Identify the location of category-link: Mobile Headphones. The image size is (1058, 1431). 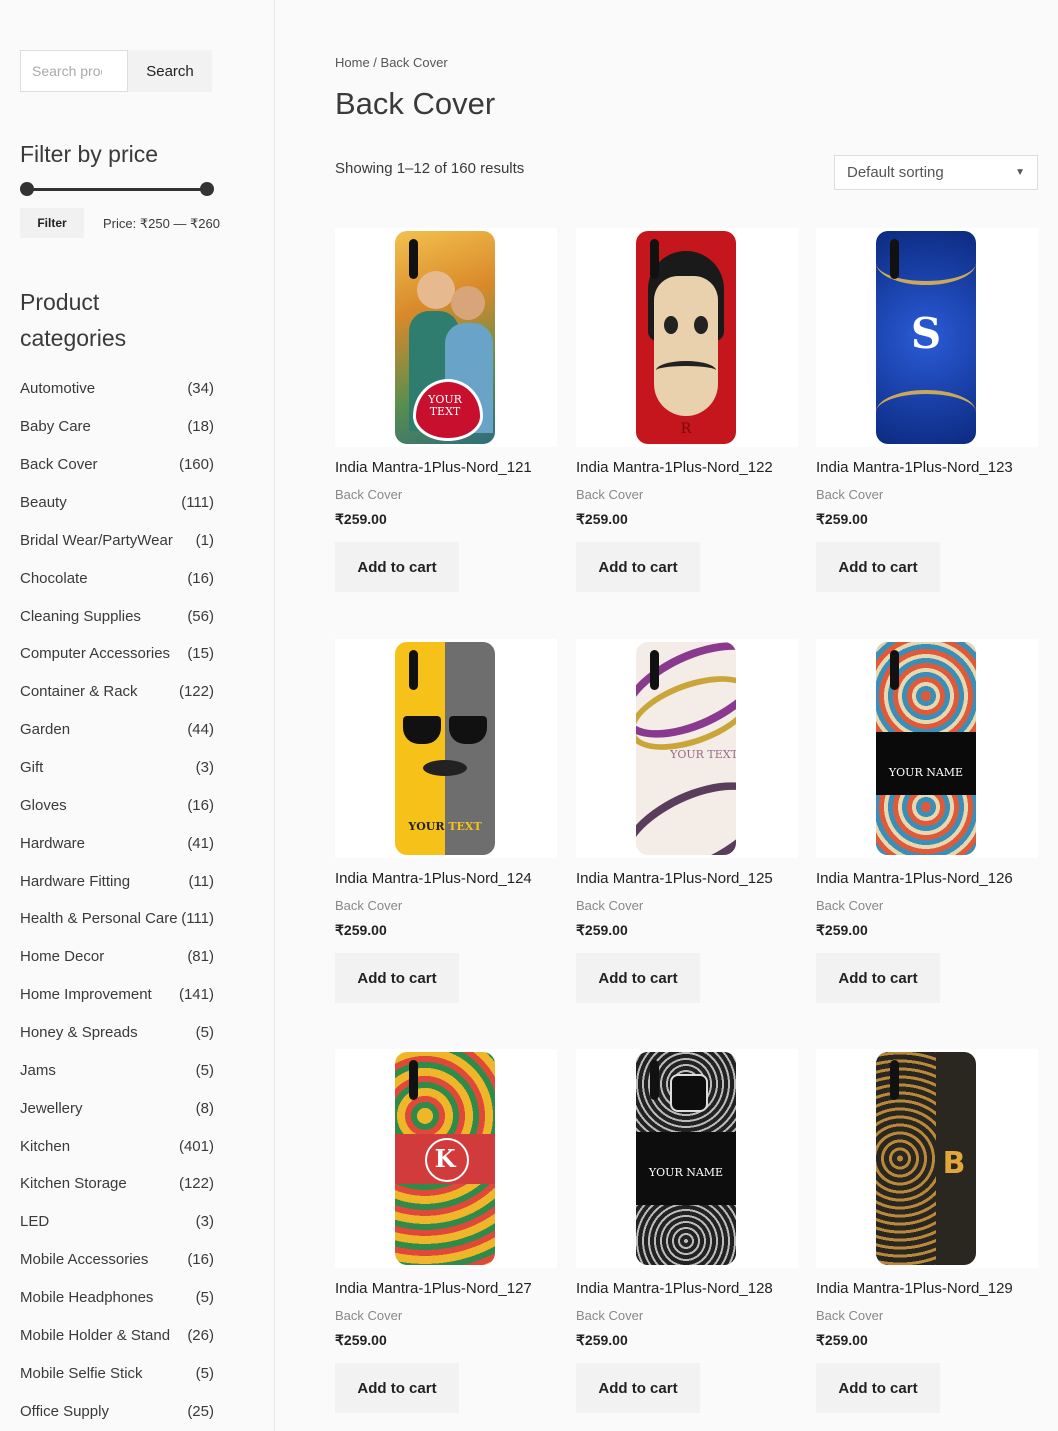
(86, 1297).